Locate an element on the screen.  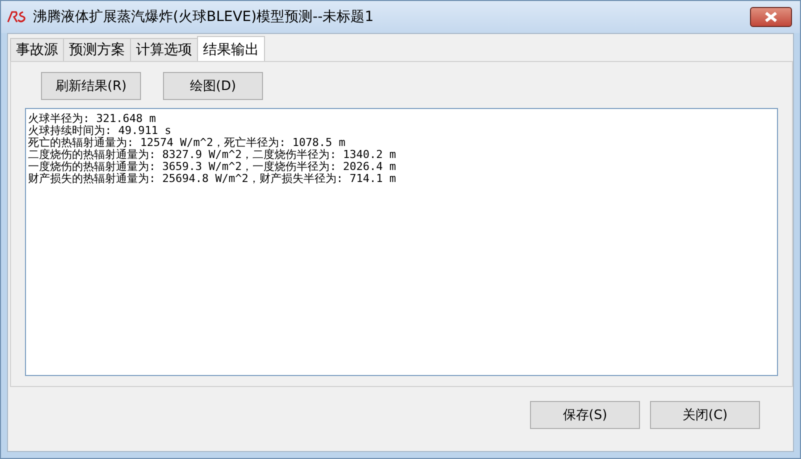
footer-button: 保存(S) is located at coordinates (585, 415).